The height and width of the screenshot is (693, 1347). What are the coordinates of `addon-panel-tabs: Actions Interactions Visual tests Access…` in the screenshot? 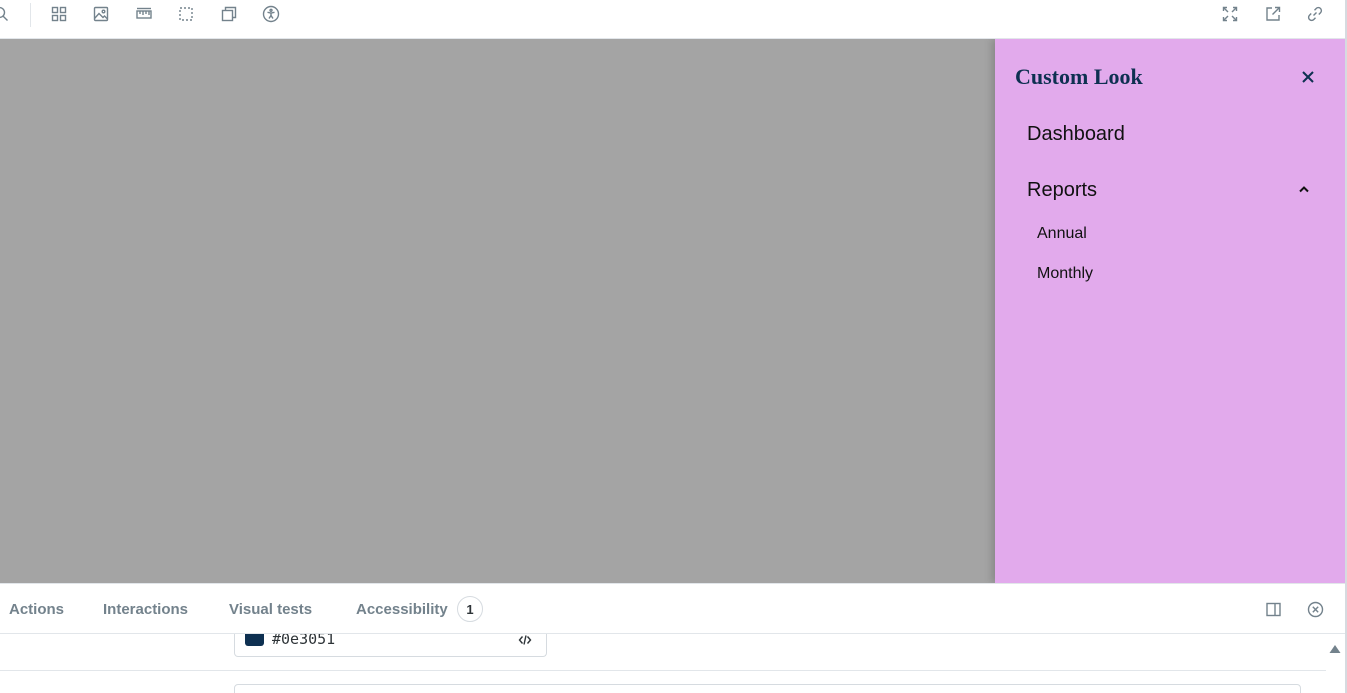 It's located at (672, 608).